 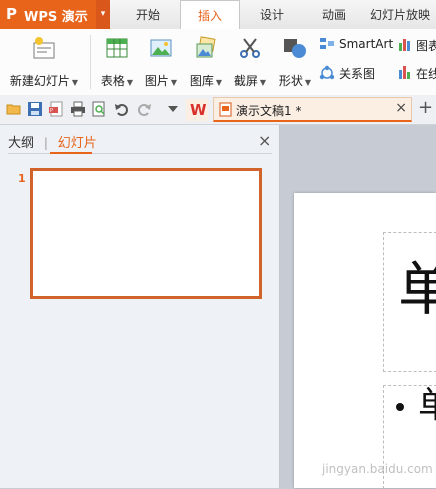 What do you see at coordinates (401, 108) in the screenshot?
I see `close-tab-icon: ×` at bounding box center [401, 108].